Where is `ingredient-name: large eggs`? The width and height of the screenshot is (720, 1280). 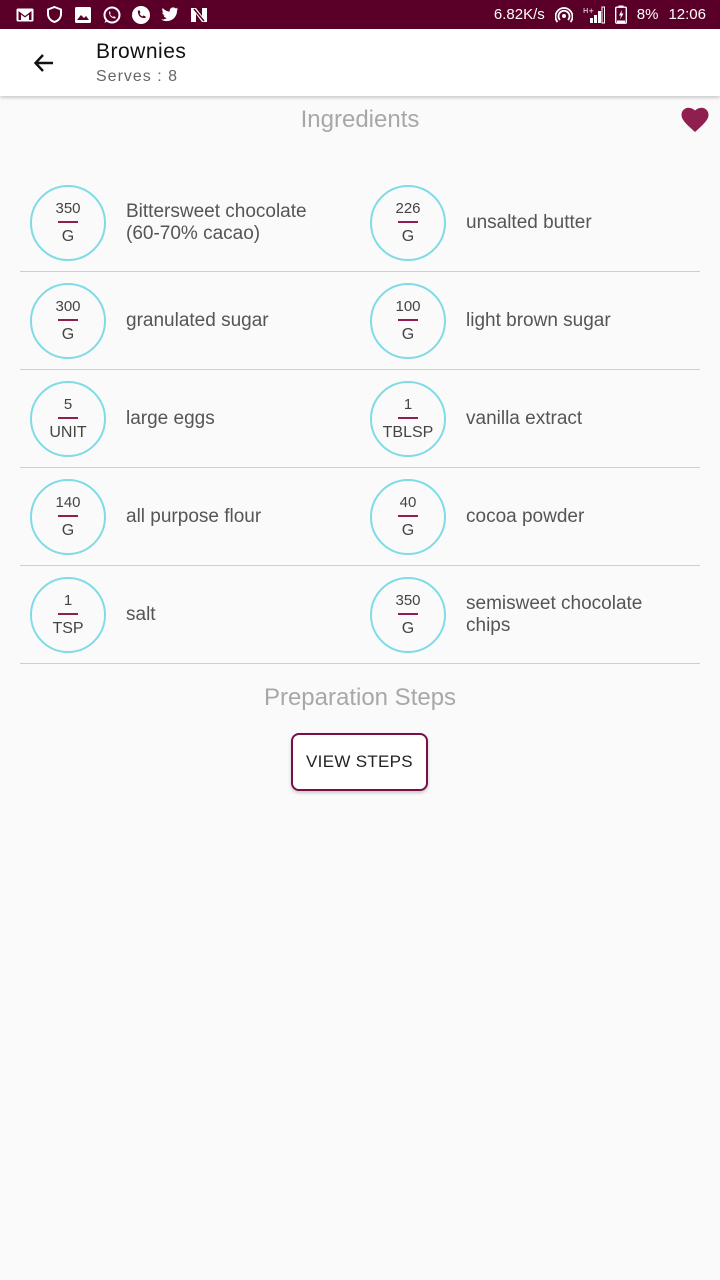 ingredient-name: large eggs is located at coordinates (170, 418).